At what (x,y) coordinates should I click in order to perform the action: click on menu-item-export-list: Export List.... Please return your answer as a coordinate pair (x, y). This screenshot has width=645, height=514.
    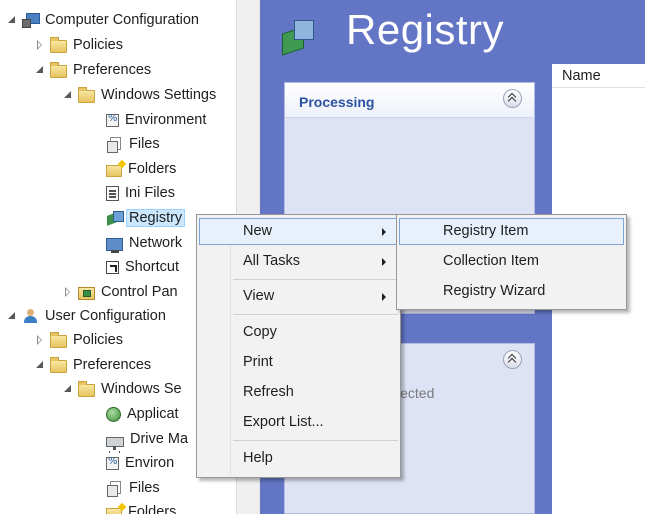
    Looking at the image, I should click on (298, 422).